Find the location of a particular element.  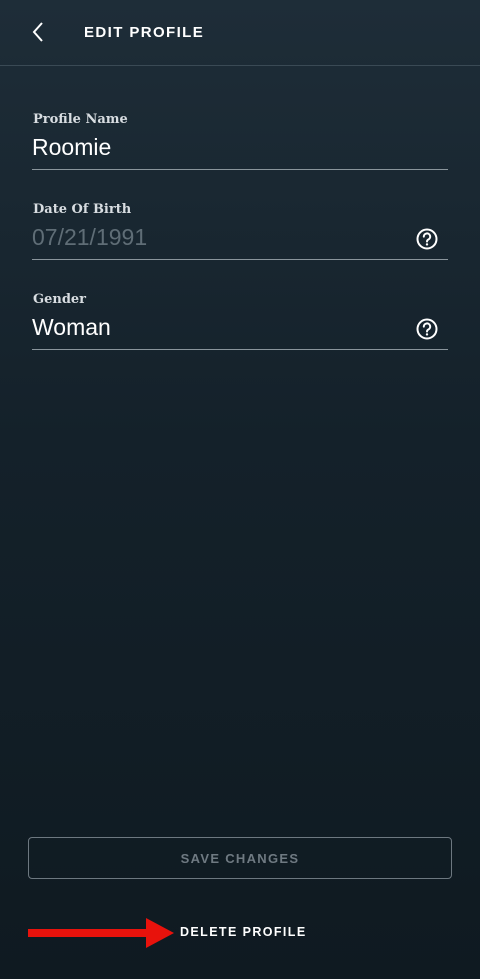

page-title: EDIT PROFILE is located at coordinates (144, 32).